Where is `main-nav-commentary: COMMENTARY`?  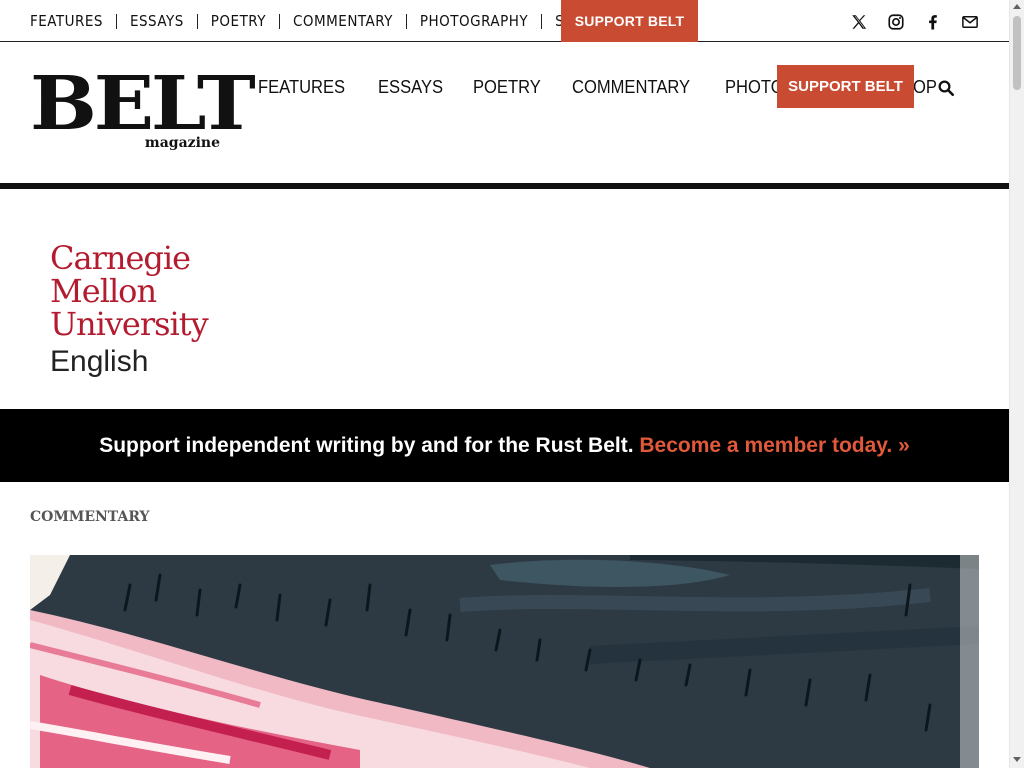
main-nav-commentary: COMMENTARY is located at coordinates (631, 87).